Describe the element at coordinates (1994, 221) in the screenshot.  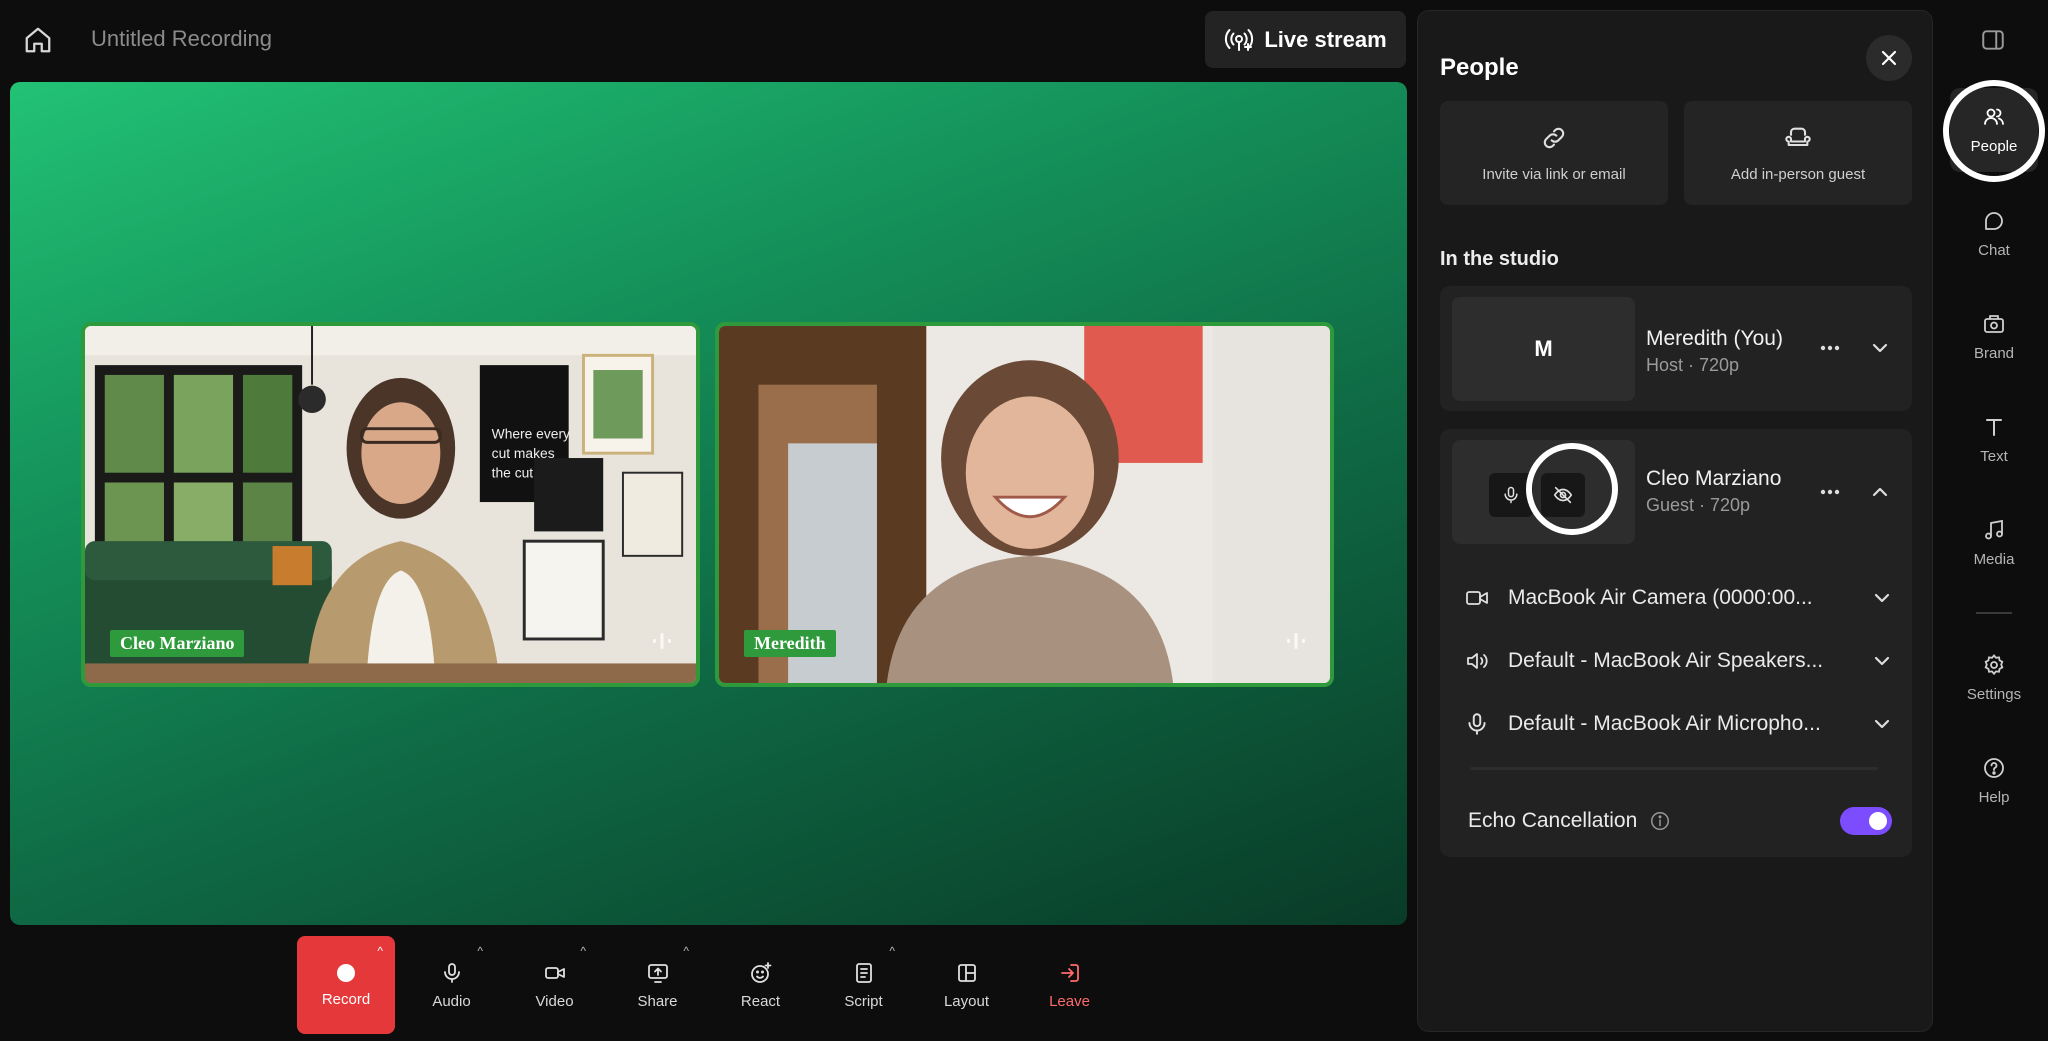
I see `chat-icon` at that location.